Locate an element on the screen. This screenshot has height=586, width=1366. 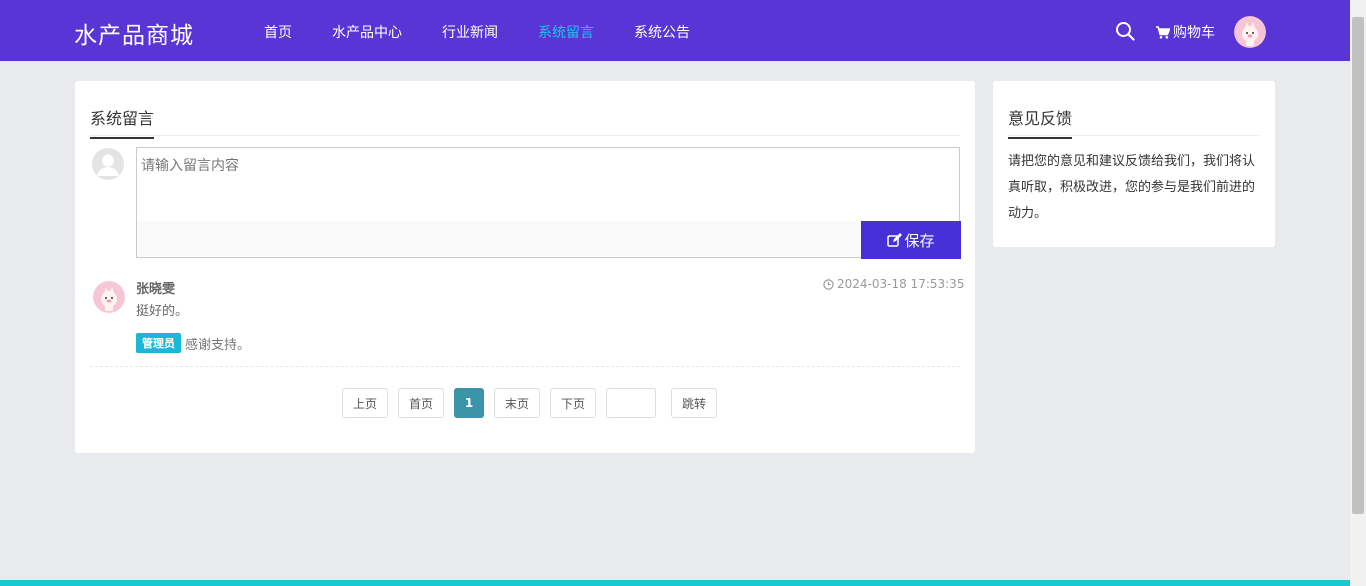
user-avatar is located at coordinates (1250, 32).